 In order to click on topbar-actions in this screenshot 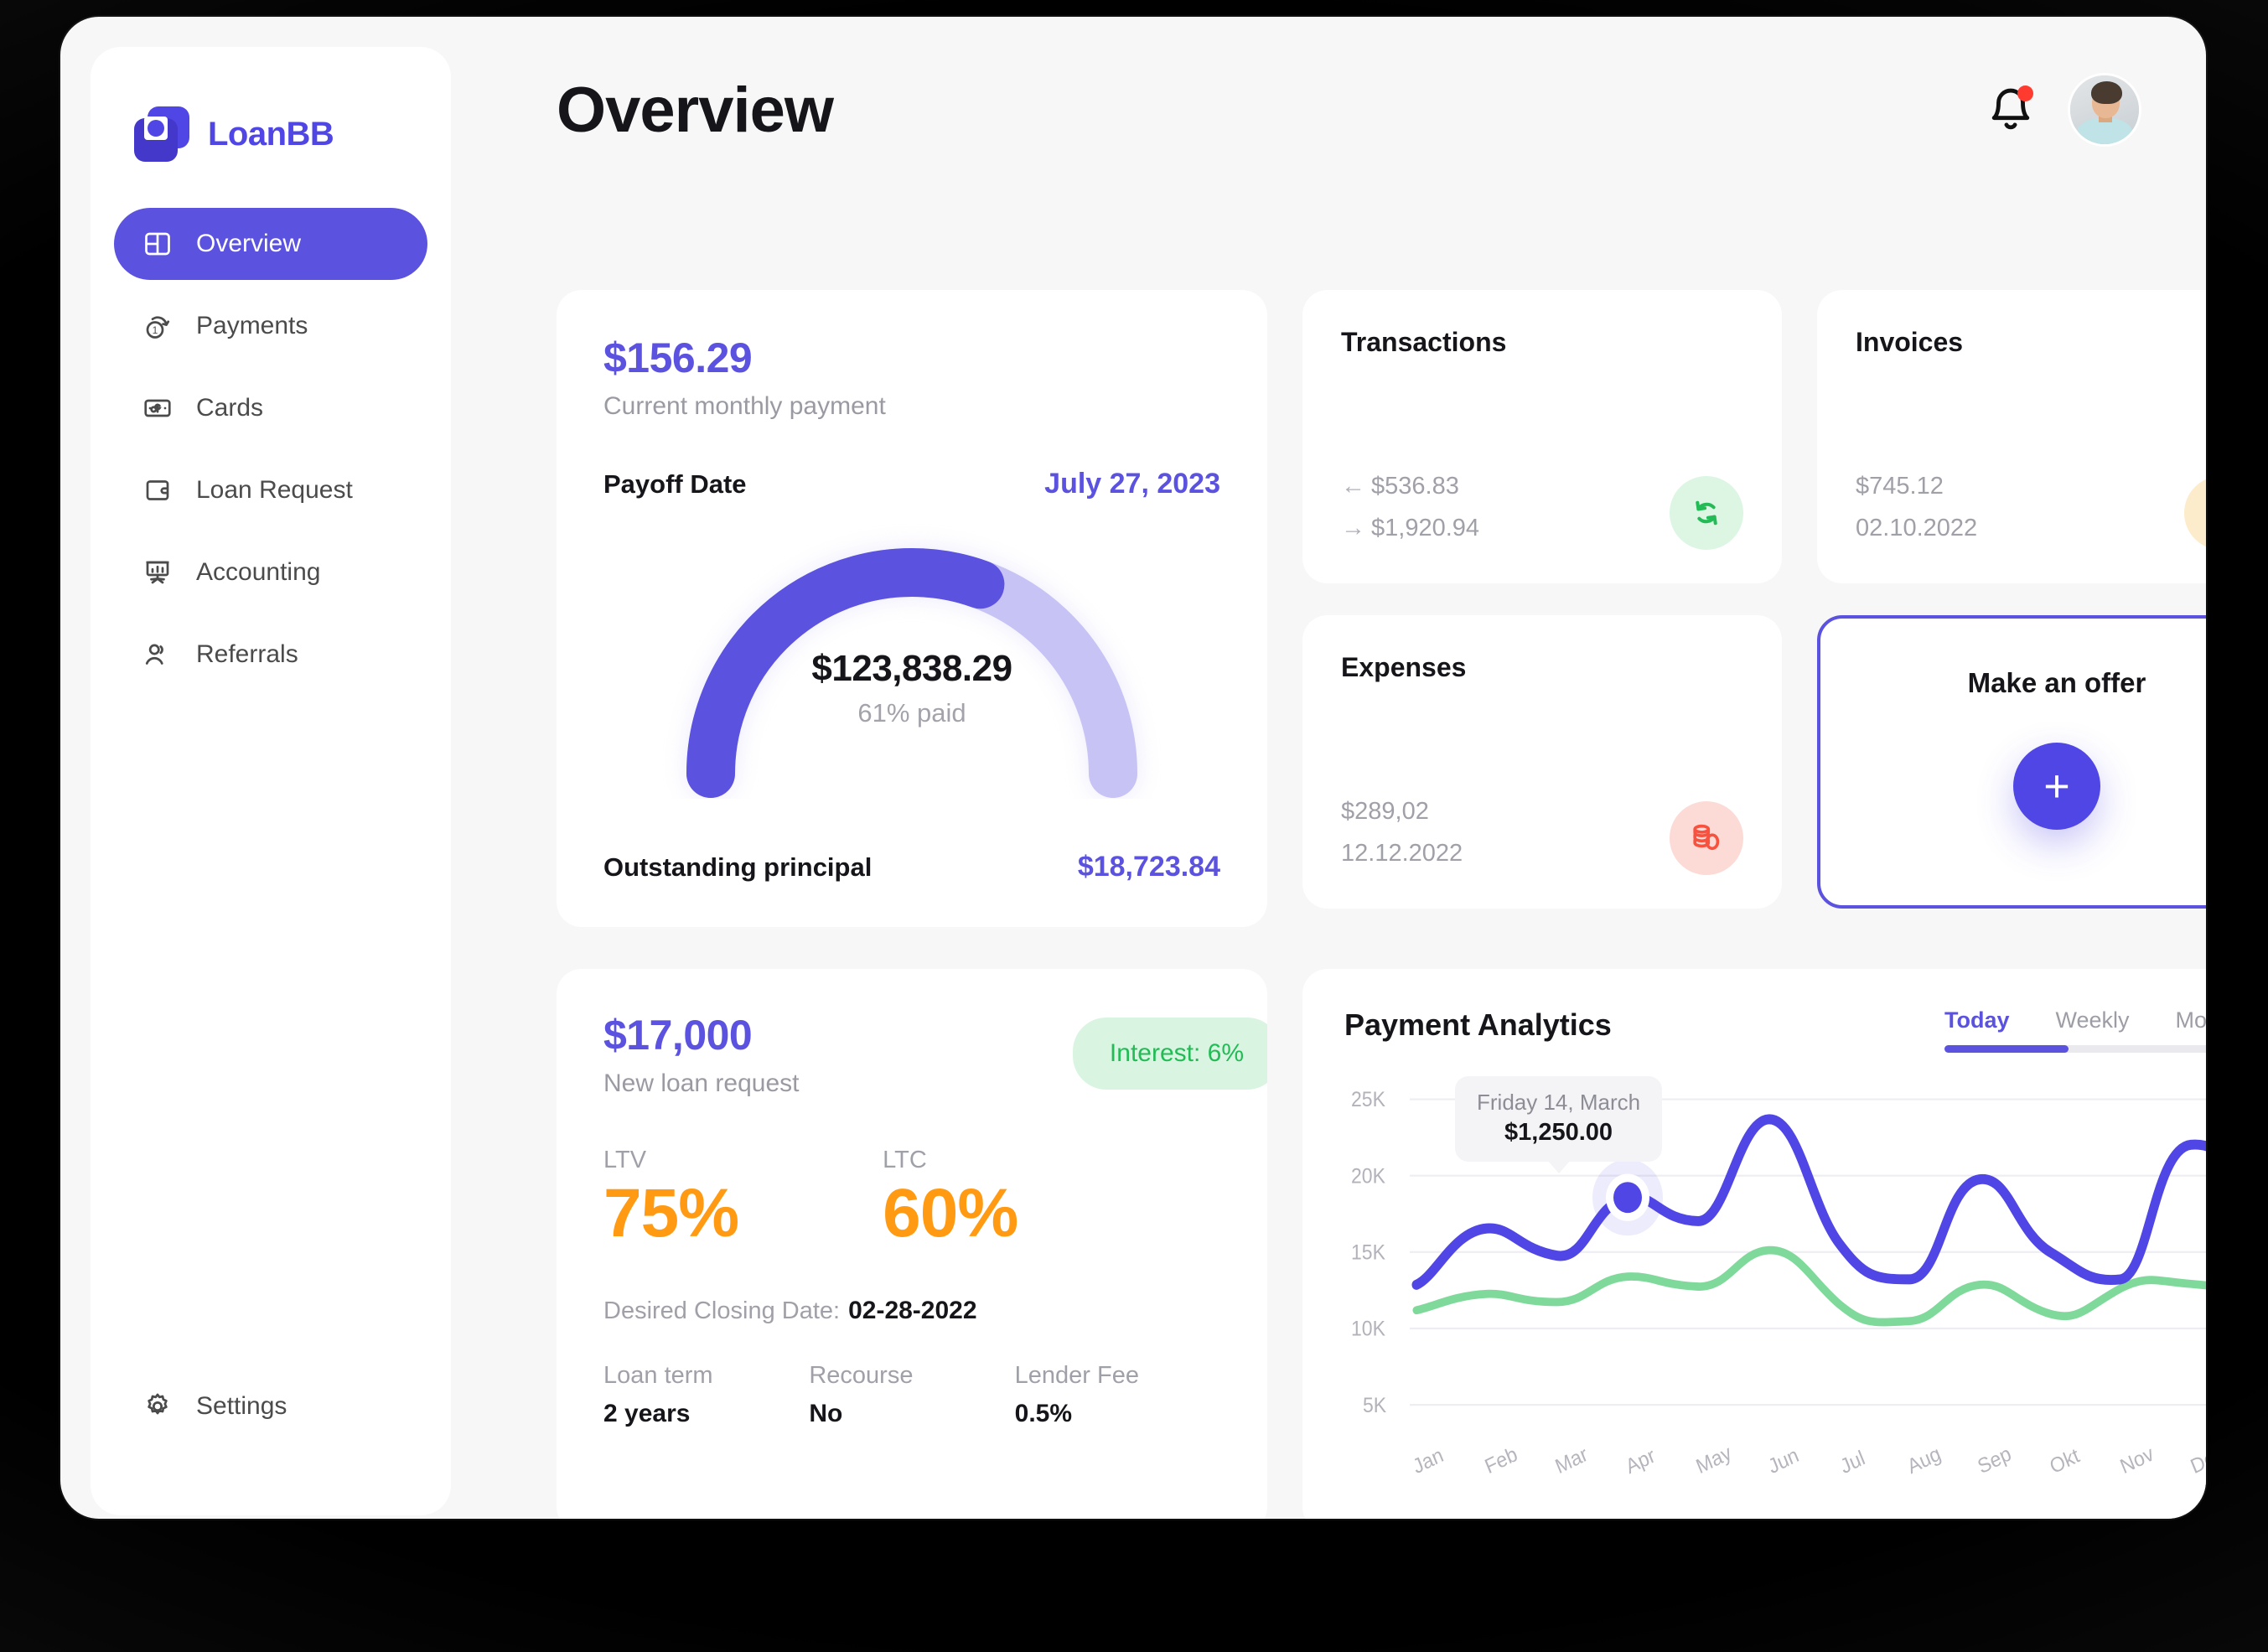, I will do `click(2062, 109)`.